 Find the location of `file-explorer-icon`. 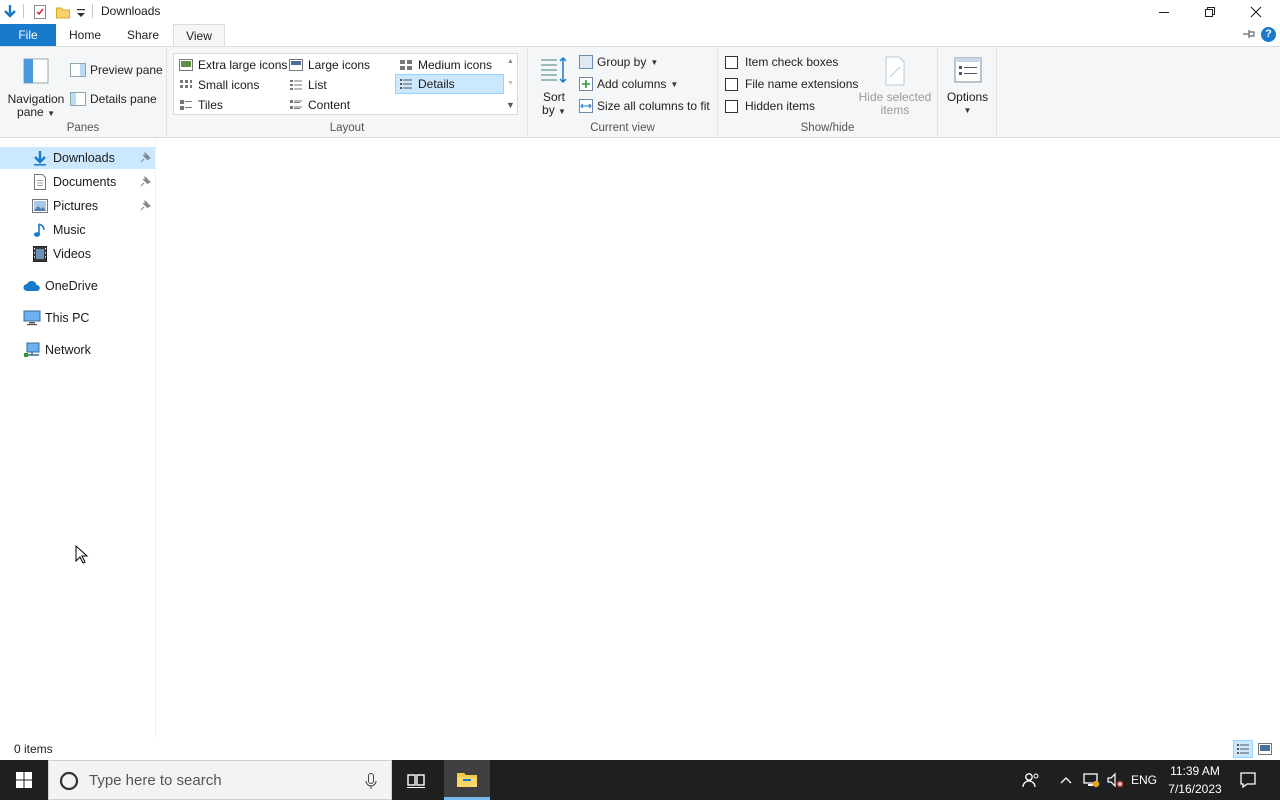

file-explorer-icon is located at coordinates (467, 779).